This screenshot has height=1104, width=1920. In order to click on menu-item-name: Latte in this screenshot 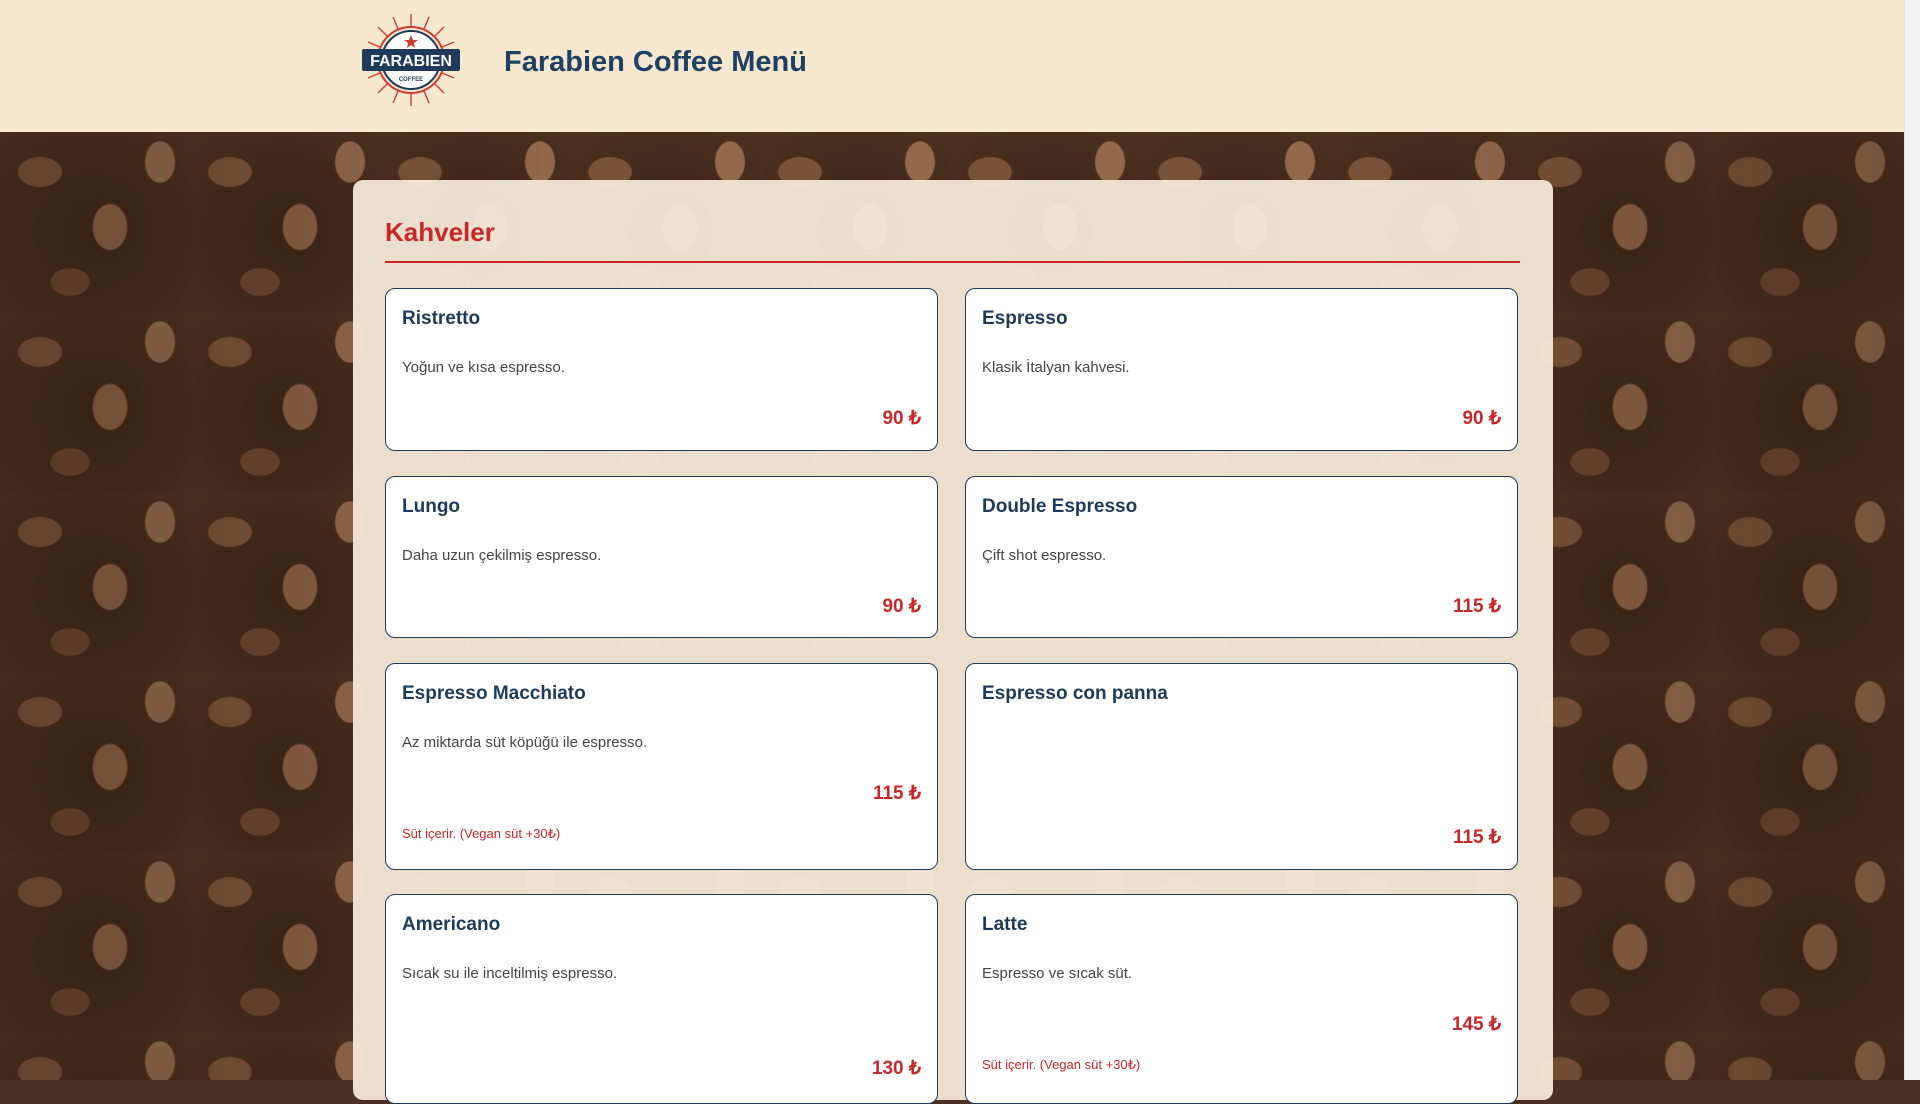, I will do `click(1005, 924)`.